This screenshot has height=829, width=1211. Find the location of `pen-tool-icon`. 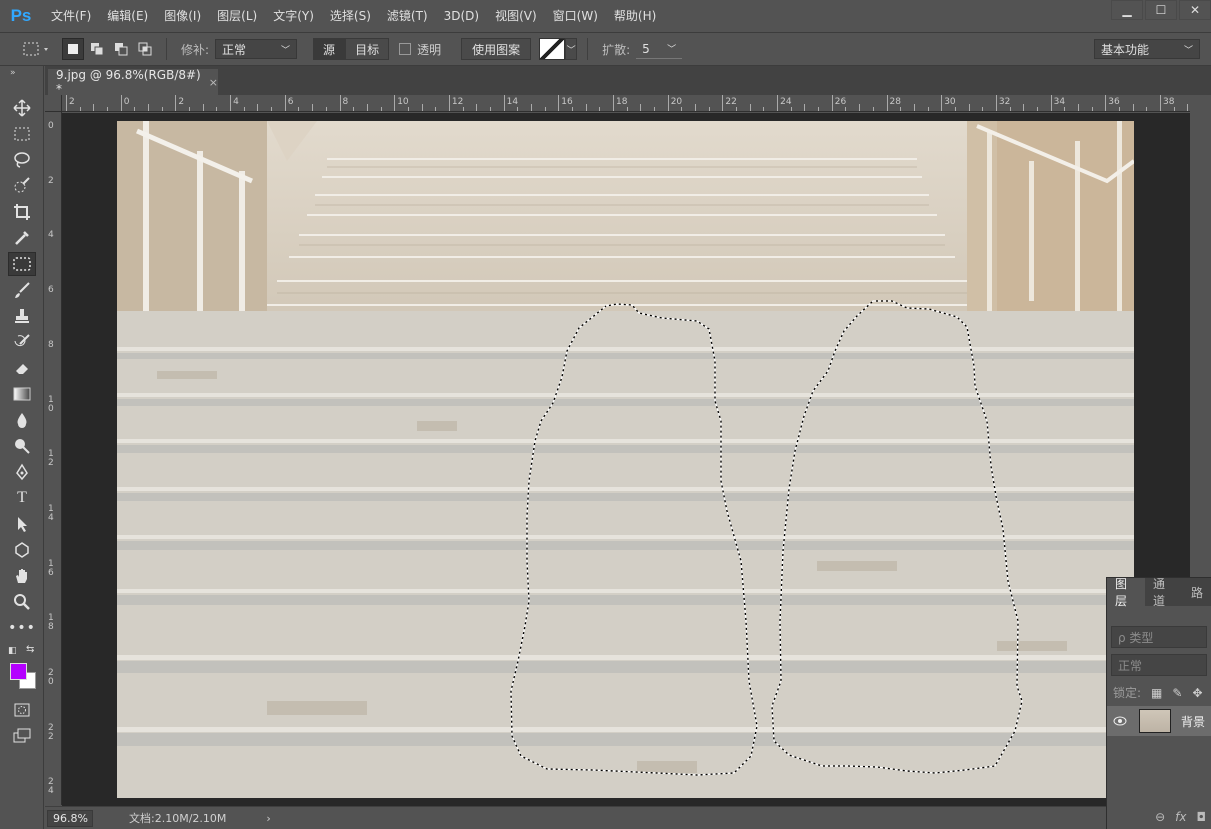

pen-tool-icon is located at coordinates (22, 472).